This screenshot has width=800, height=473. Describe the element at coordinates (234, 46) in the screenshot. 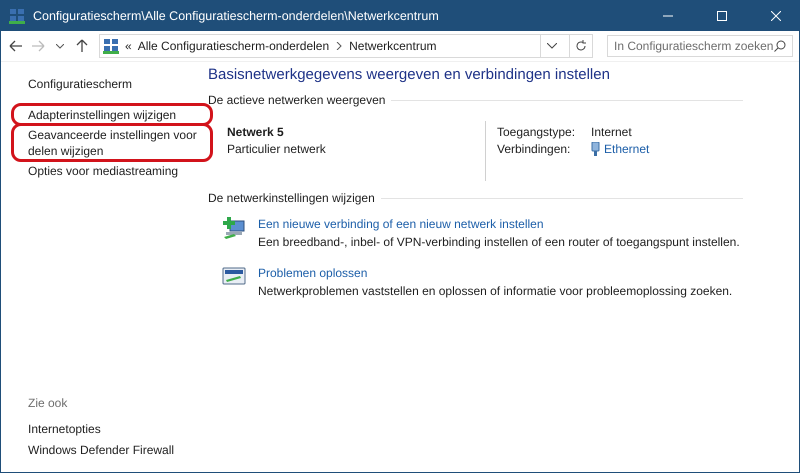

I see `breadcrumb: Alle Configuratiescherm-onderdelen` at that location.